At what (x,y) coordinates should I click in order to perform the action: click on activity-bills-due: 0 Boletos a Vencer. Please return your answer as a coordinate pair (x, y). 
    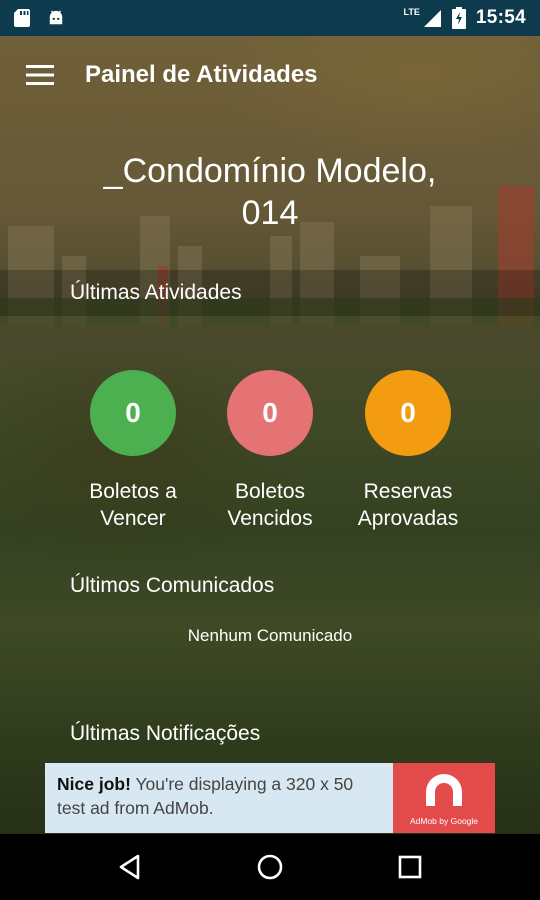
    Looking at the image, I should click on (133, 451).